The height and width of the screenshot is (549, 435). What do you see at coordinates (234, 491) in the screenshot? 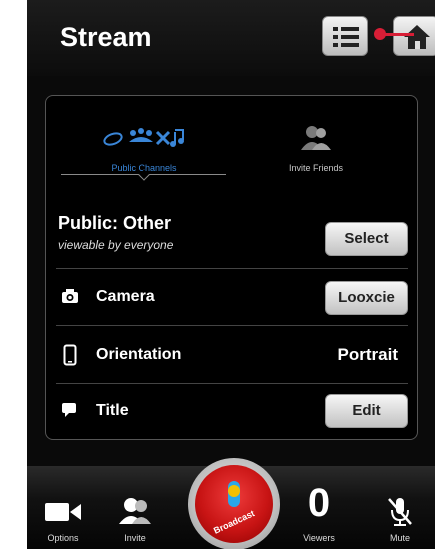
I see `broadcast-mic-dot` at bounding box center [234, 491].